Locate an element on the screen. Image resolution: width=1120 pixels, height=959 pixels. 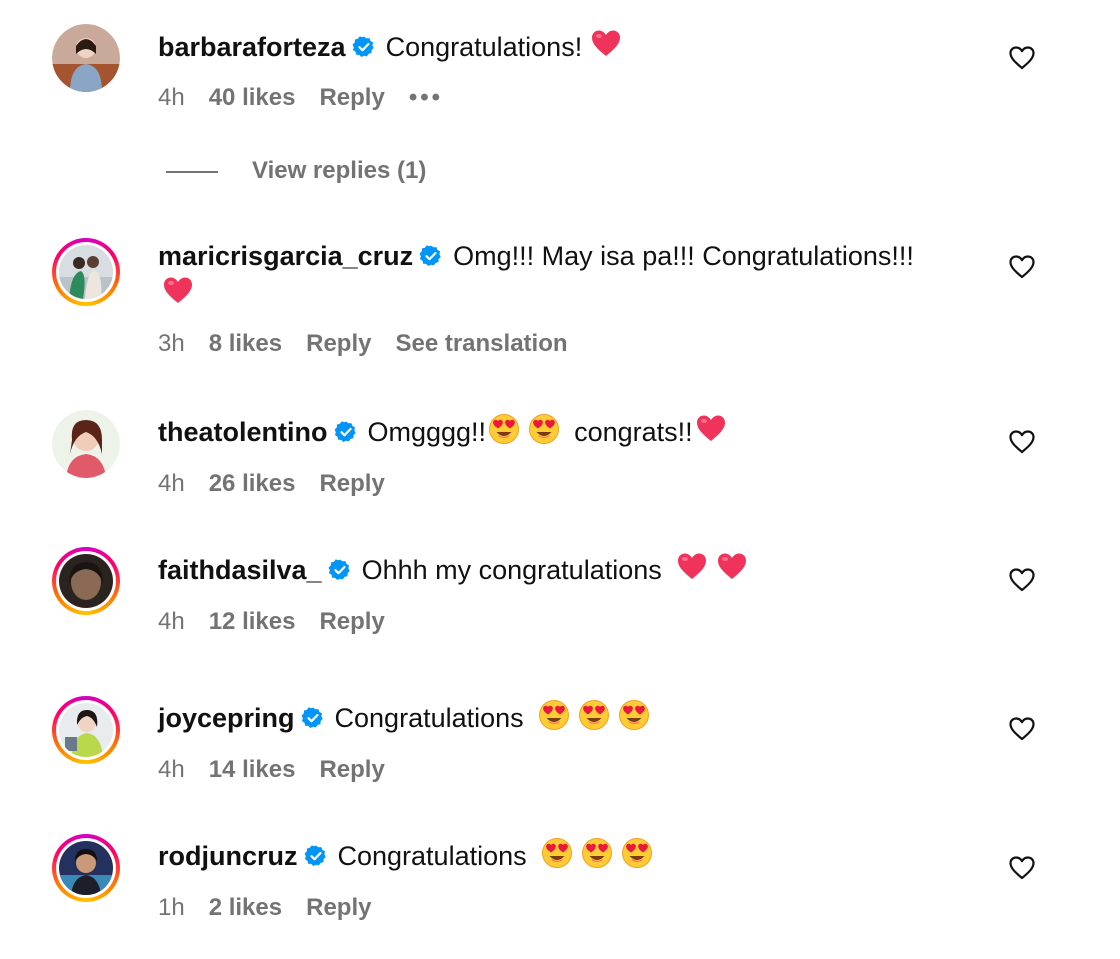
comment-text: Omgggg!! is located at coordinates (427, 432).